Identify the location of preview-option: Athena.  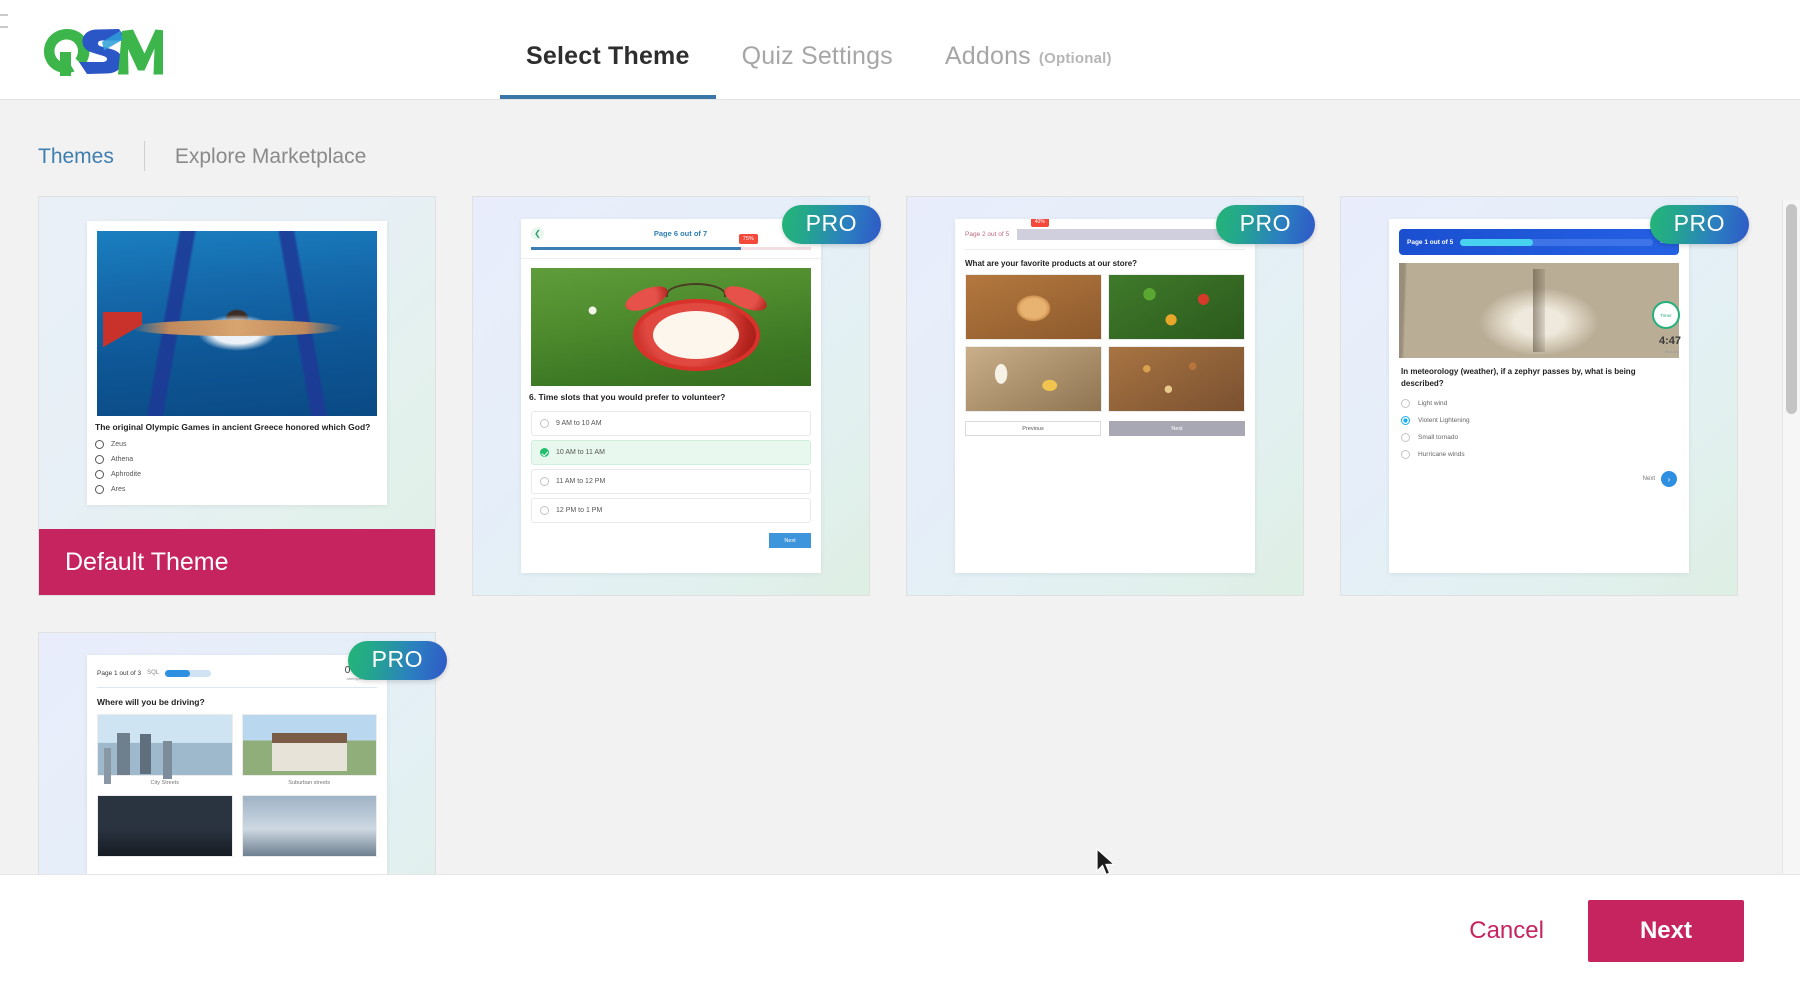
(237, 459).